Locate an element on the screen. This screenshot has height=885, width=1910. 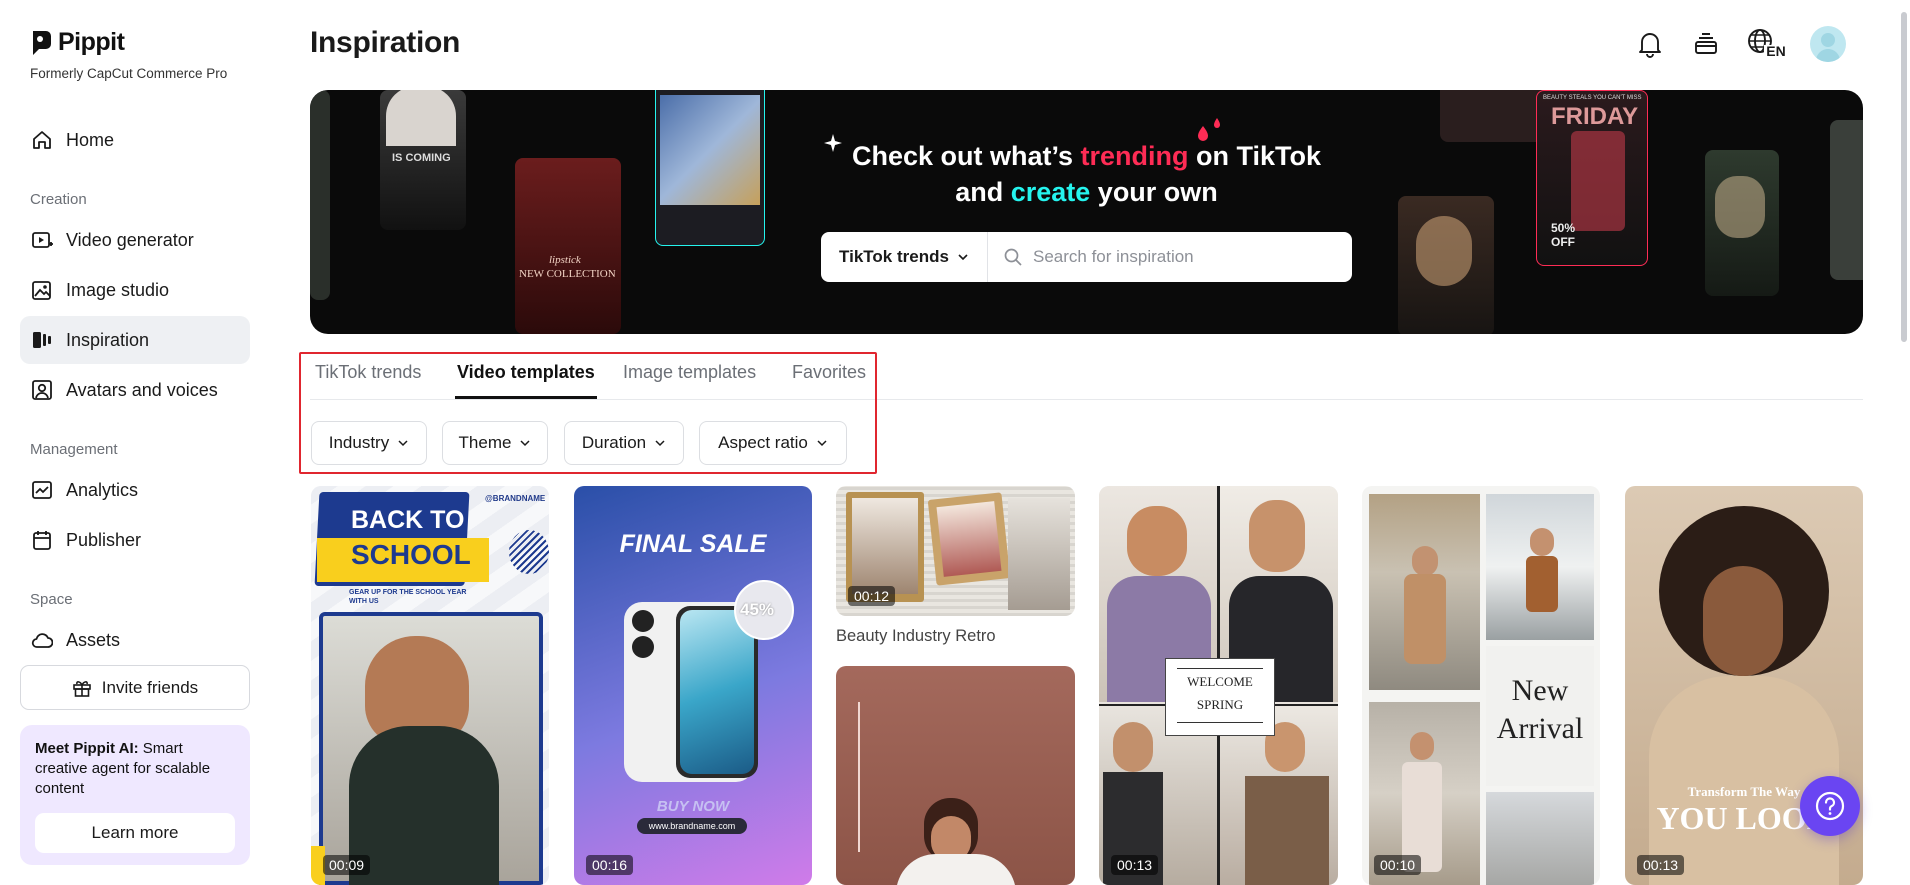
search-input: Search for inspiration is located at coordinates (1170, 257).